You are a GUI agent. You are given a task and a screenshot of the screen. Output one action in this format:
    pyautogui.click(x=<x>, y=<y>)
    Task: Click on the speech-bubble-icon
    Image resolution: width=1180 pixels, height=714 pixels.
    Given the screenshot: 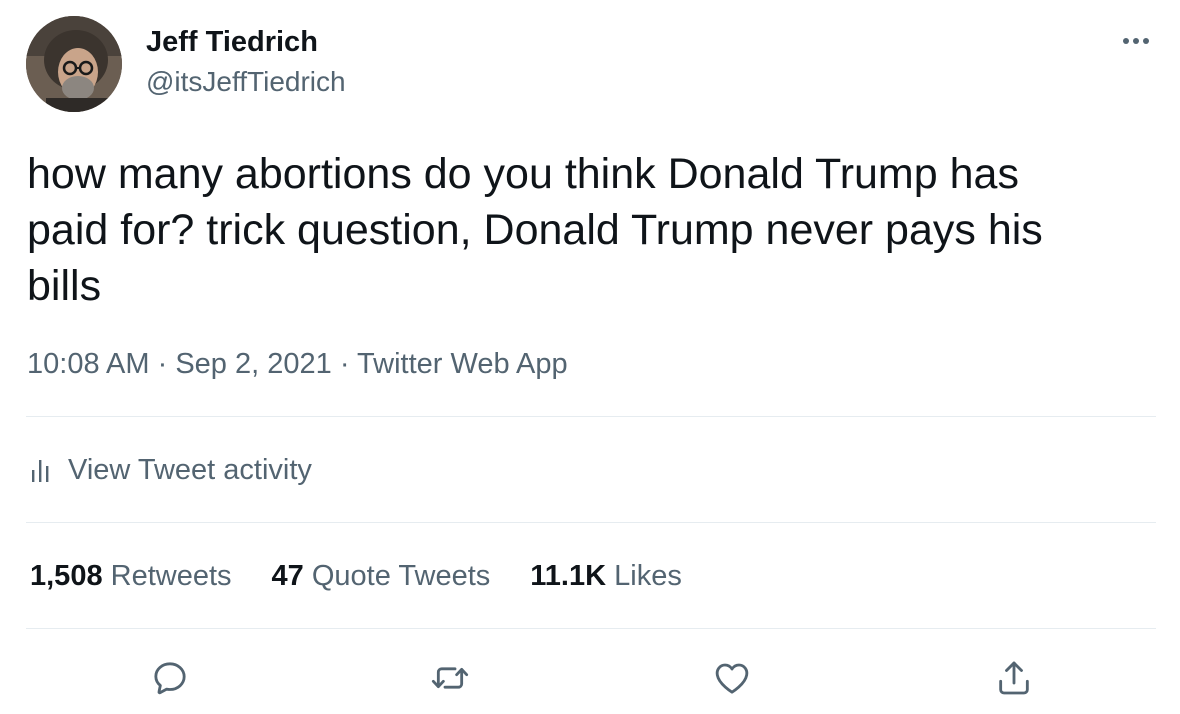 What is the action you would take?
    pyautogui.click(x=170, y=678)
    